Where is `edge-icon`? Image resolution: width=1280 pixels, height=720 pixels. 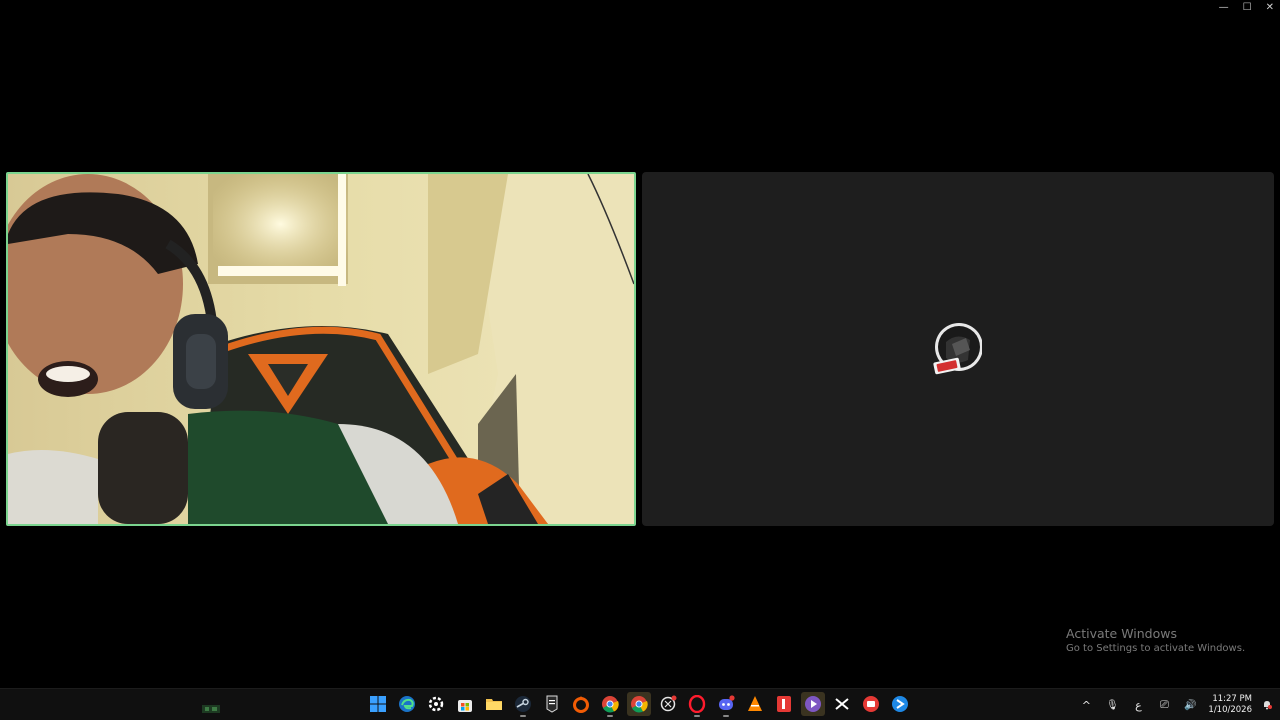 edge-icon is located at coordinates (407, 704).